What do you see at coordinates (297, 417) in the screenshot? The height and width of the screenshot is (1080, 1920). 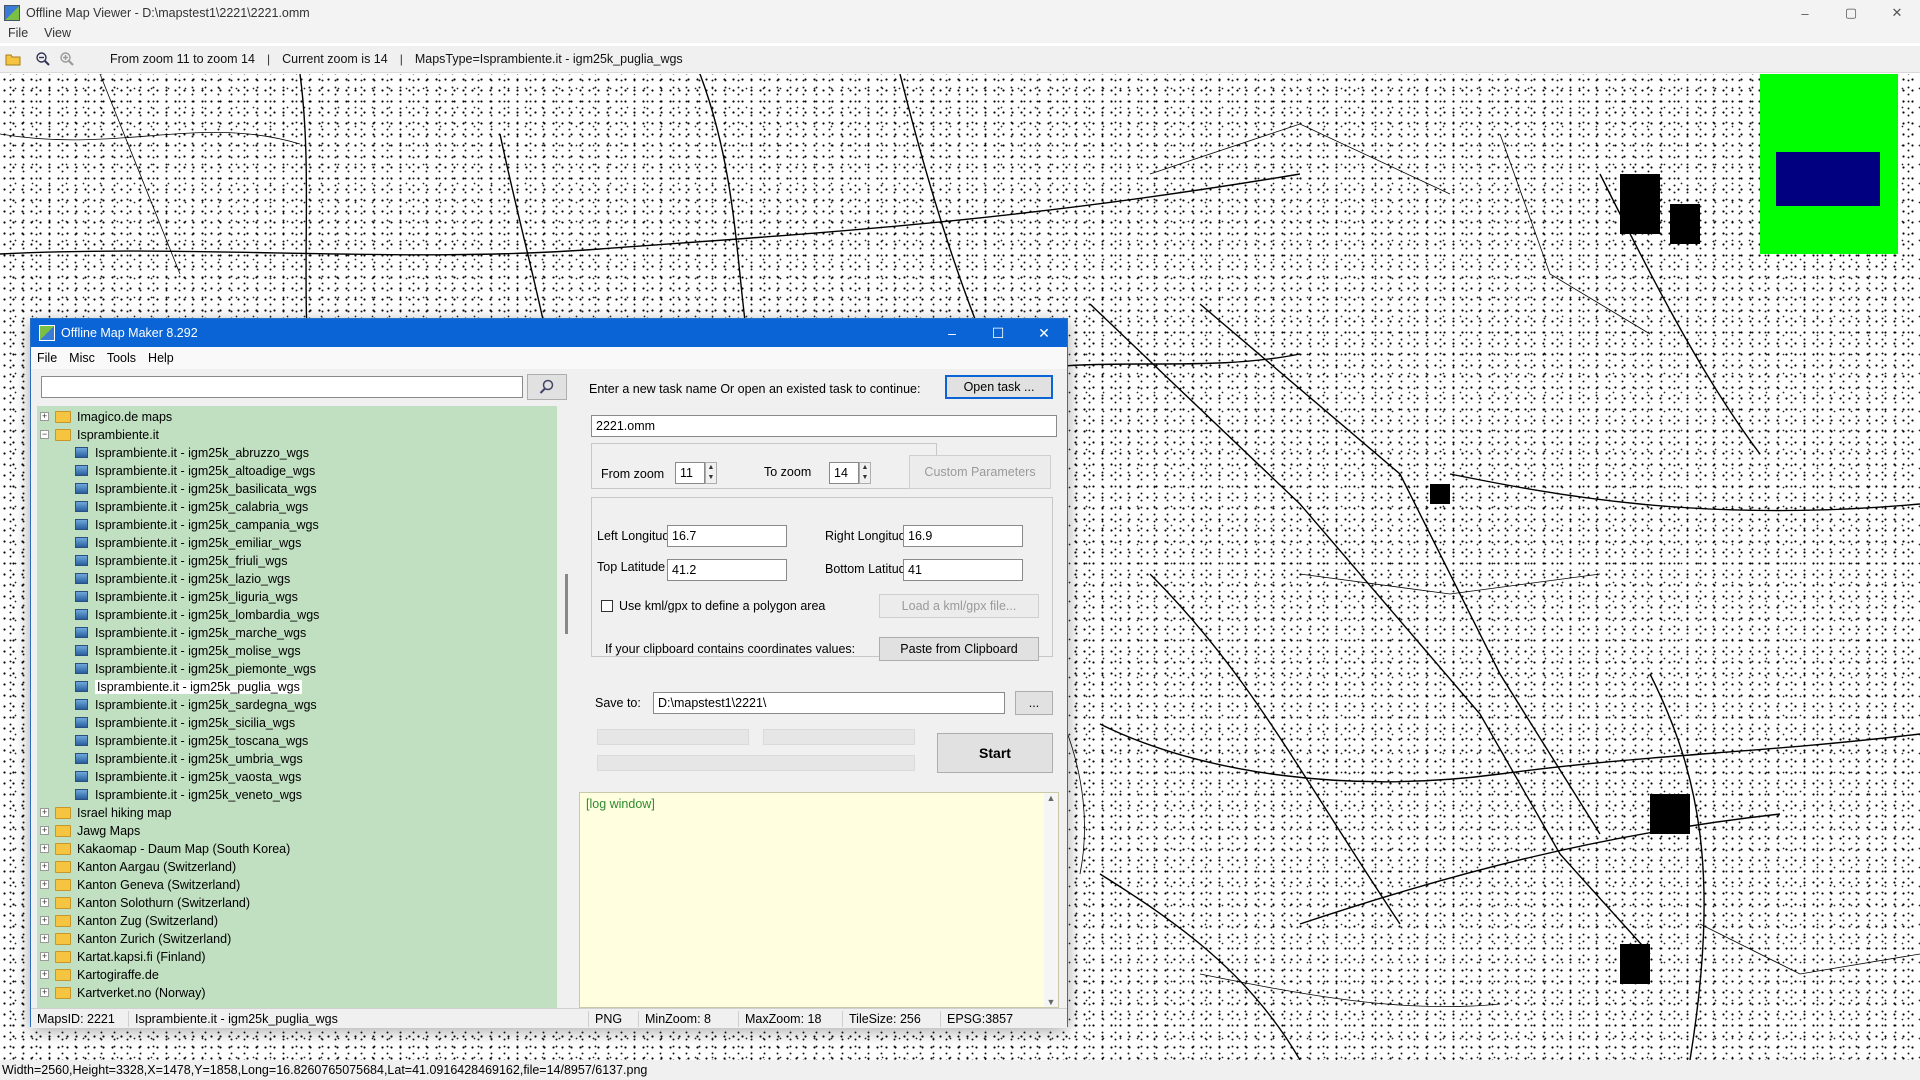 I see `tree-folder-item: + Imagico.de maps` at bounding box center [297, 417].